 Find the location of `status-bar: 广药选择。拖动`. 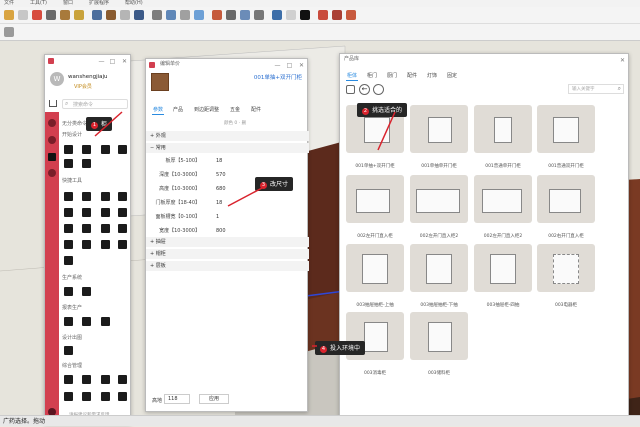

status-bar: 广药选择。拖动 is located at coordinates (320, 420).